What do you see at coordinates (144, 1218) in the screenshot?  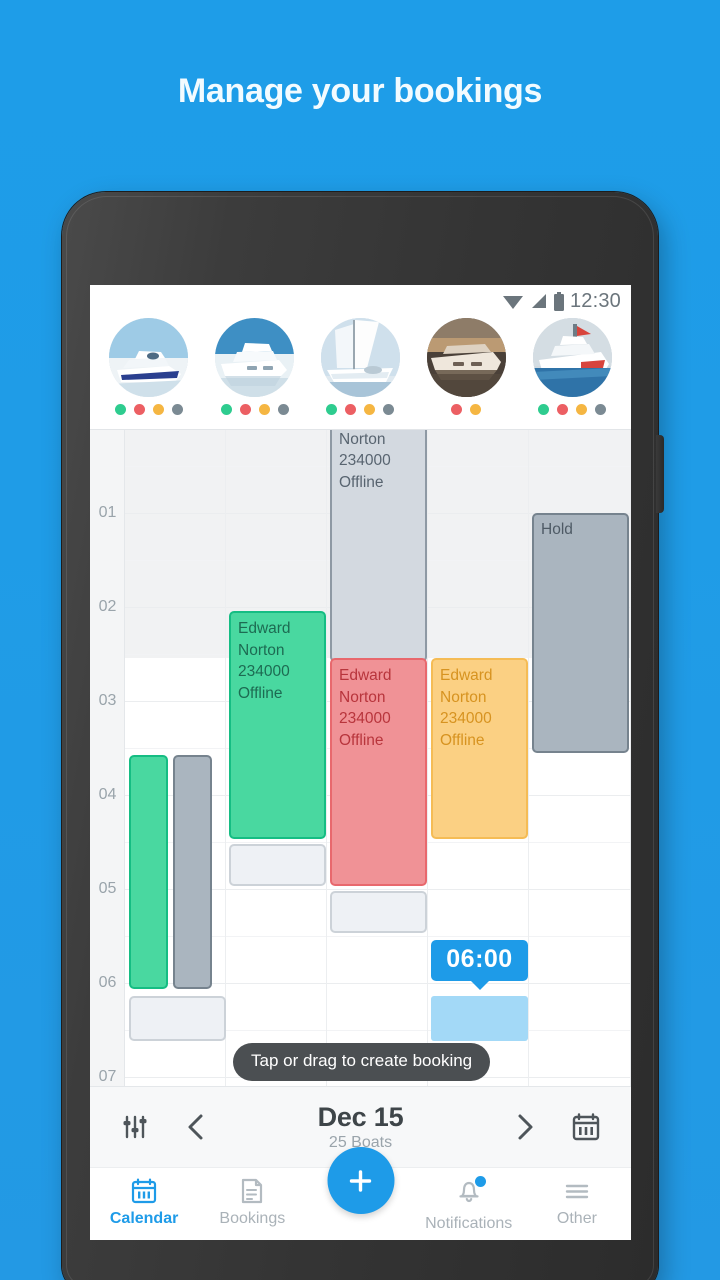 I see `nav-label: Calendar` at bounding box center [144, 1218].